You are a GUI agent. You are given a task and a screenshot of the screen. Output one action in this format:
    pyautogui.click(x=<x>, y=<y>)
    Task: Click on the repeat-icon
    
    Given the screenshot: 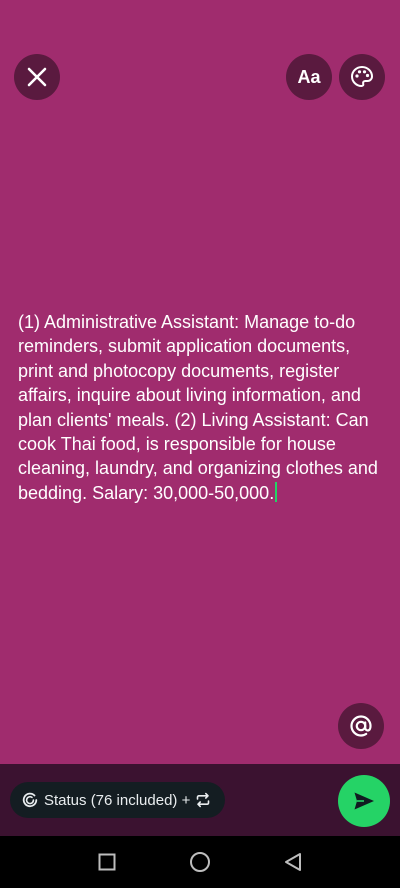 What is the action you would take?
    pyautogui.click(x=203, y=800)
    